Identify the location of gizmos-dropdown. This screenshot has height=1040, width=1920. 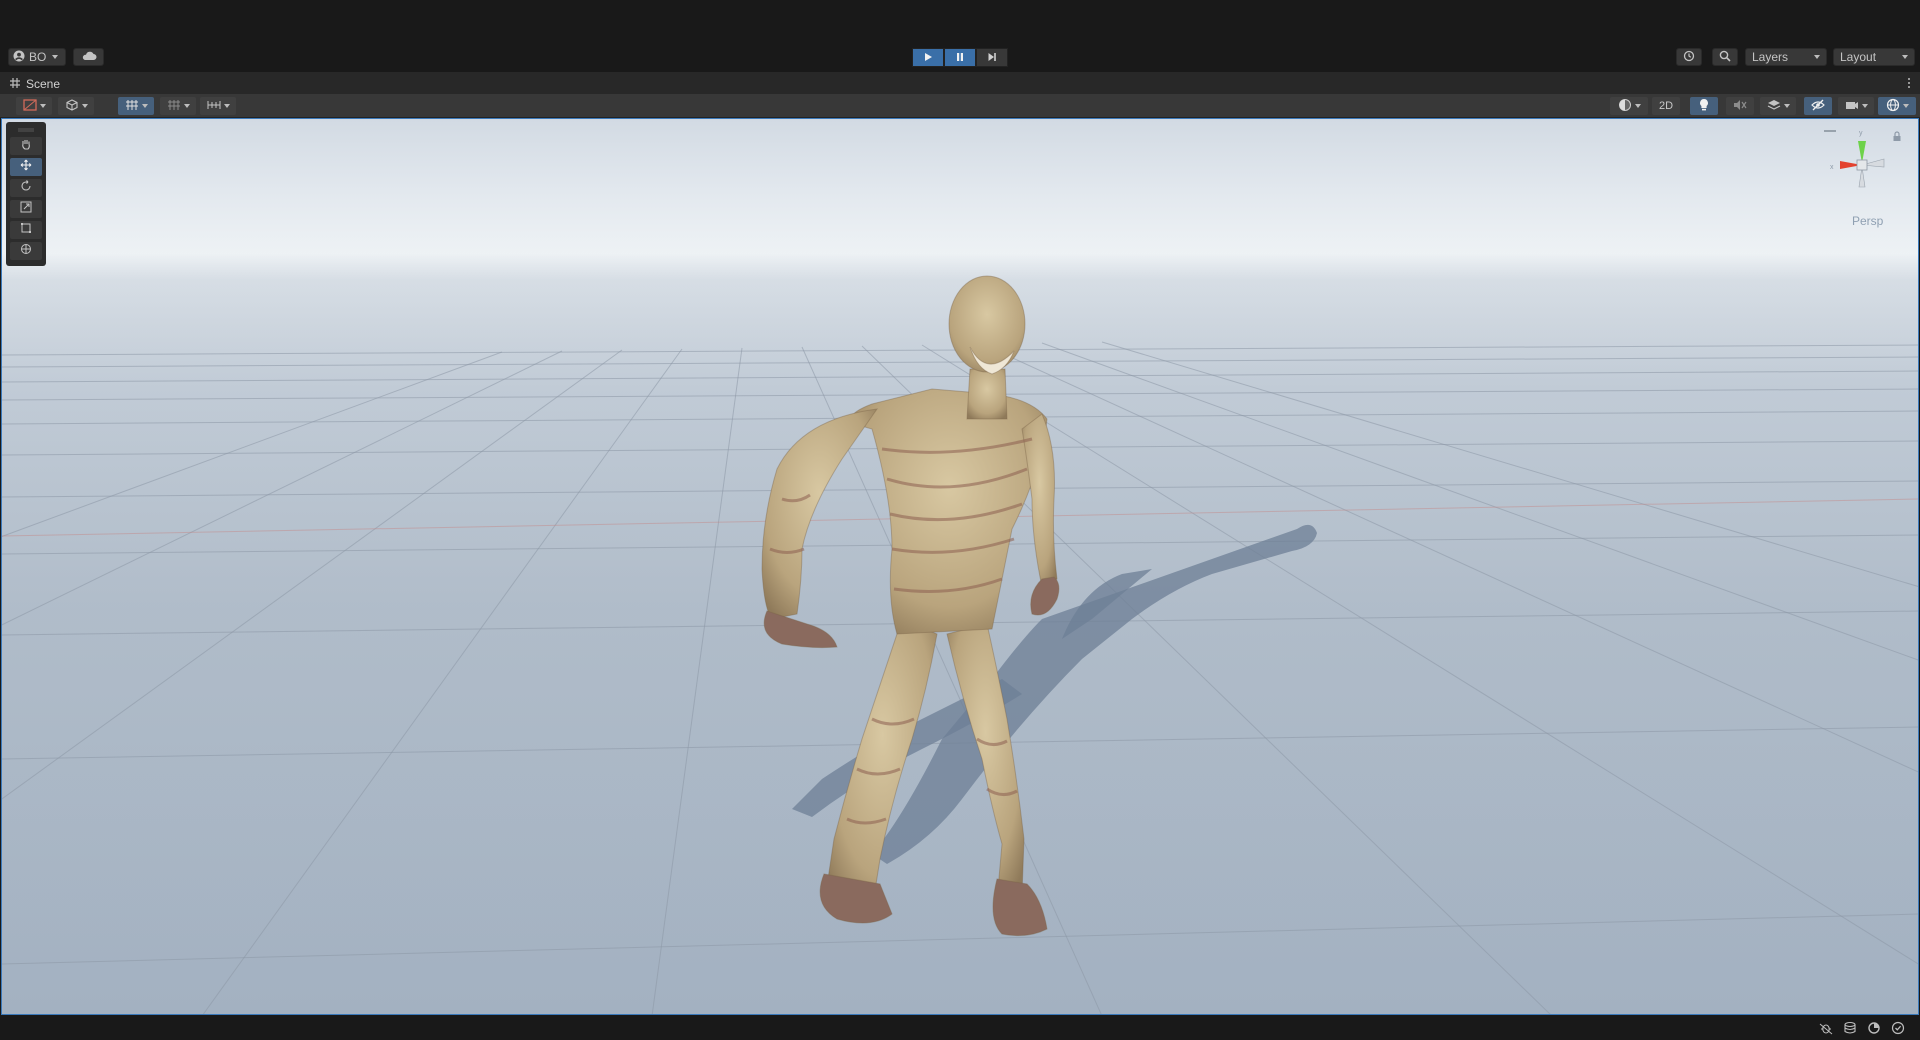
(1897, 106).